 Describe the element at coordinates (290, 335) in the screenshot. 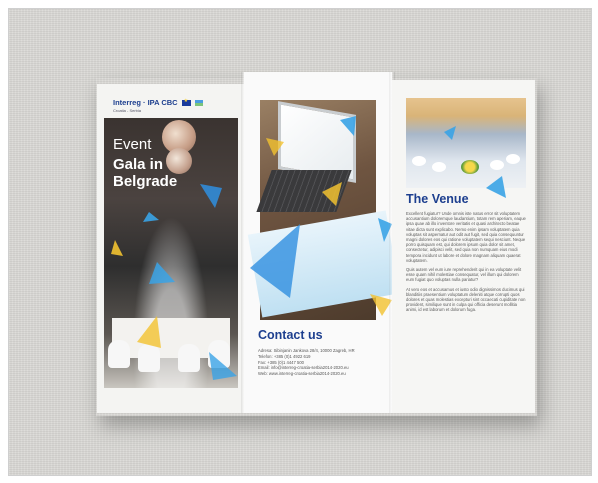

I see `contact-heading: Contact us` at that location.